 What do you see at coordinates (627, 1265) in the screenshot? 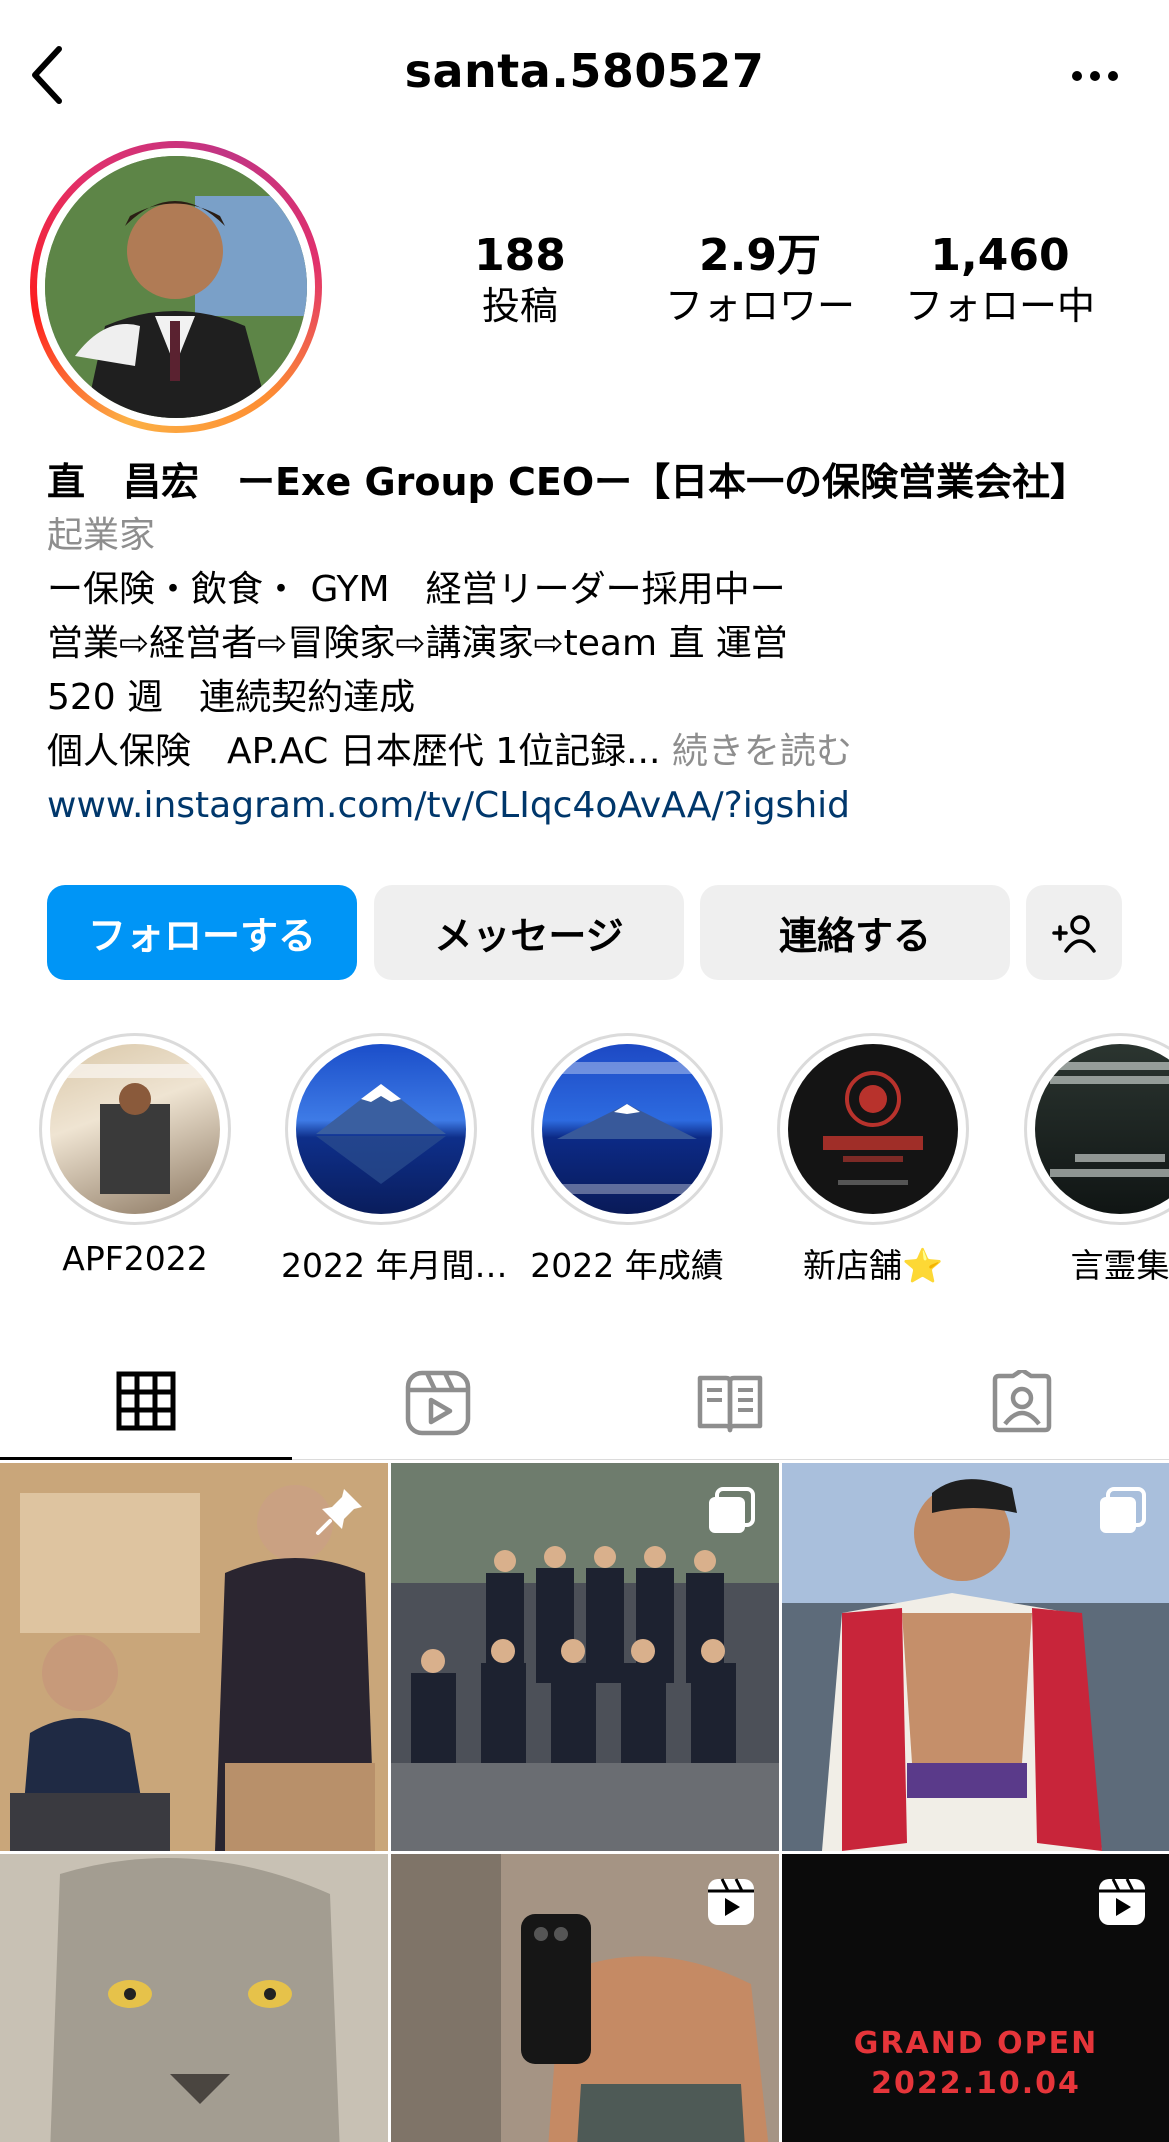
I see `highlight-label: 2022 年成績` at bounding box center [627, 1265].